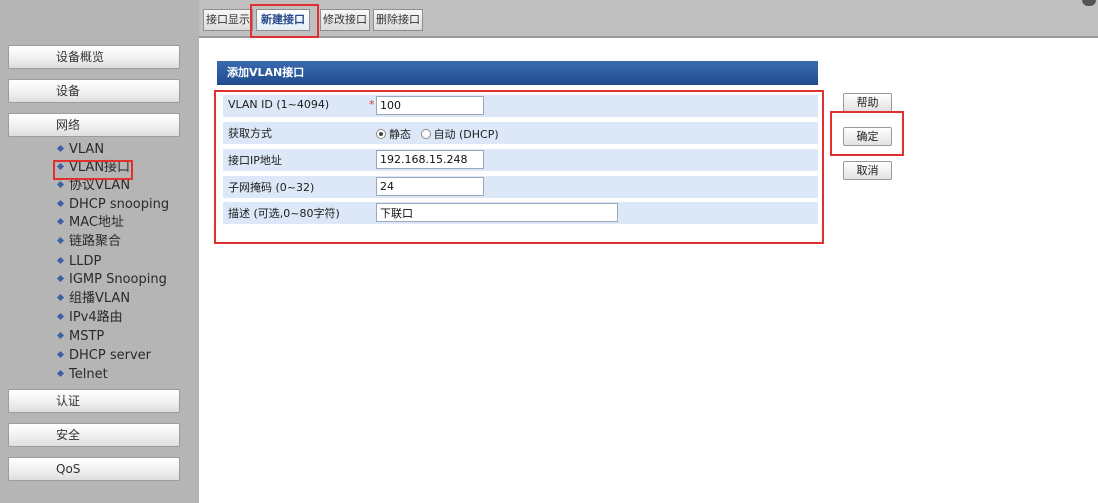 The height and width of the screenshot is (503, 1098). What do you see at coordinates (80, 150) in the screenshot?
I see `sidebar-item-vlan: VLAN` at bounding box center [80, 150].